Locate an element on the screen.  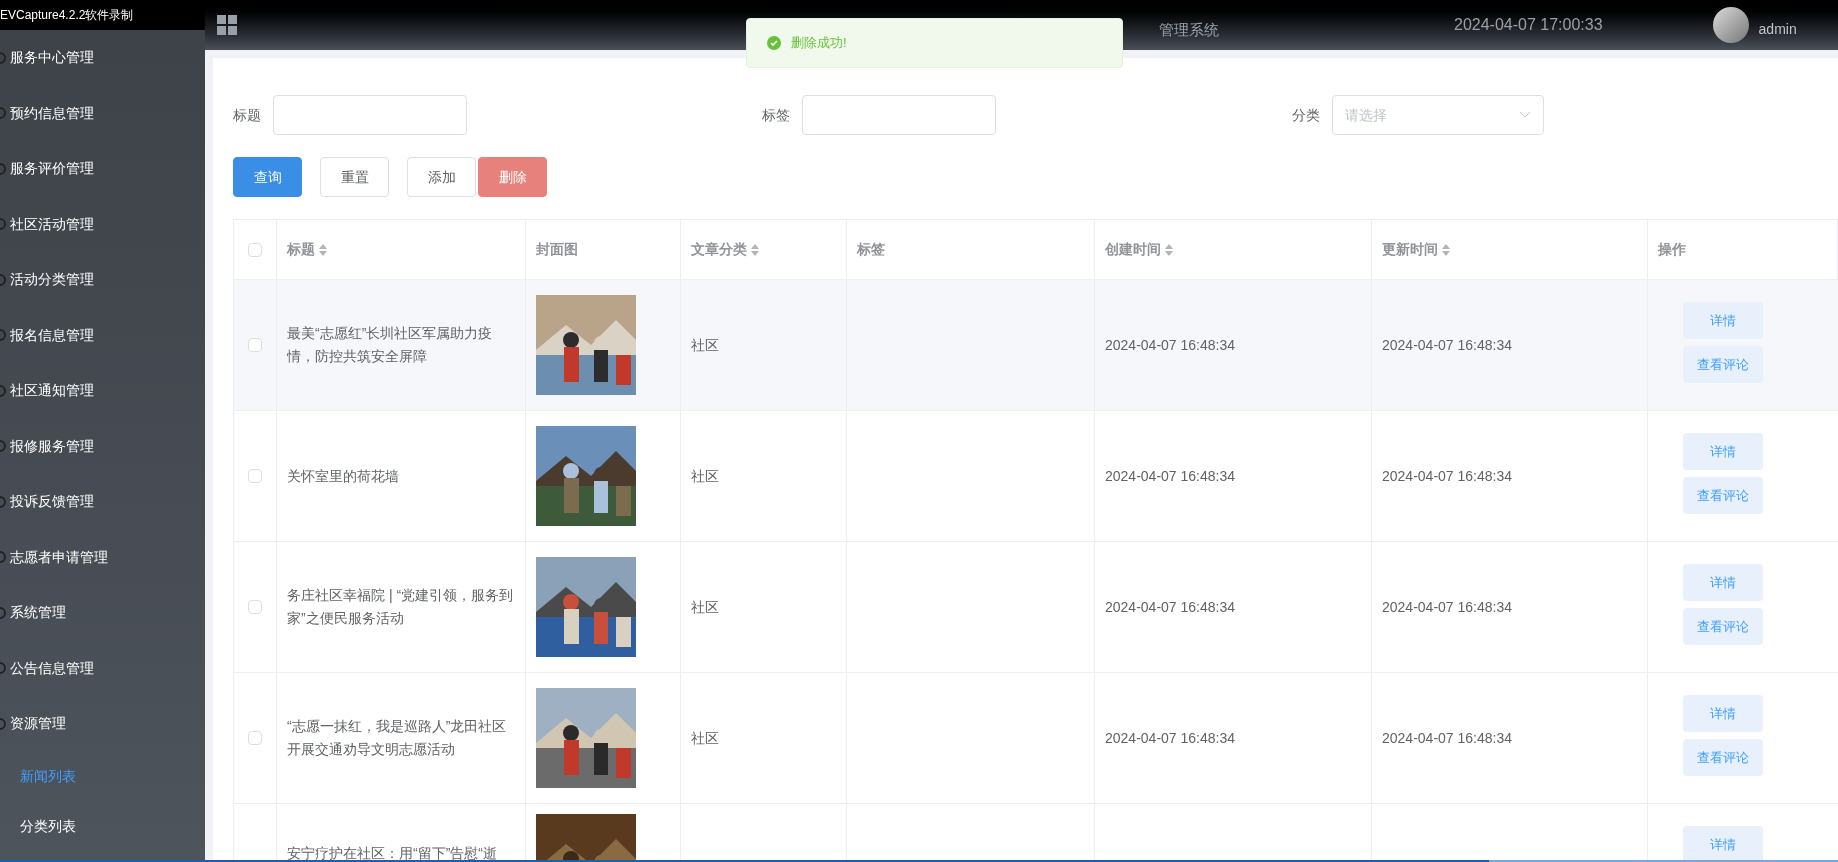
sidebar-item: 公告信息管理 is located at coordinates (102, 668).